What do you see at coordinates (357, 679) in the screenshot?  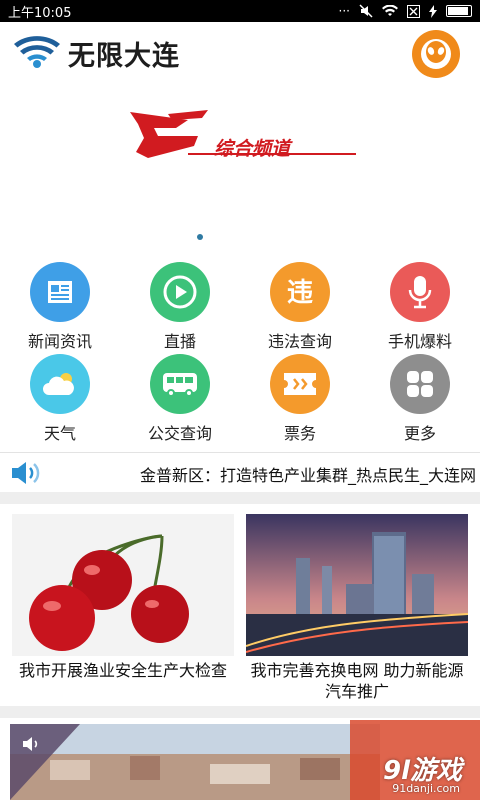 I see `news-card-title: 我市完善充换电网 助力新能源汽车推广` at bounding box center [357, 679].